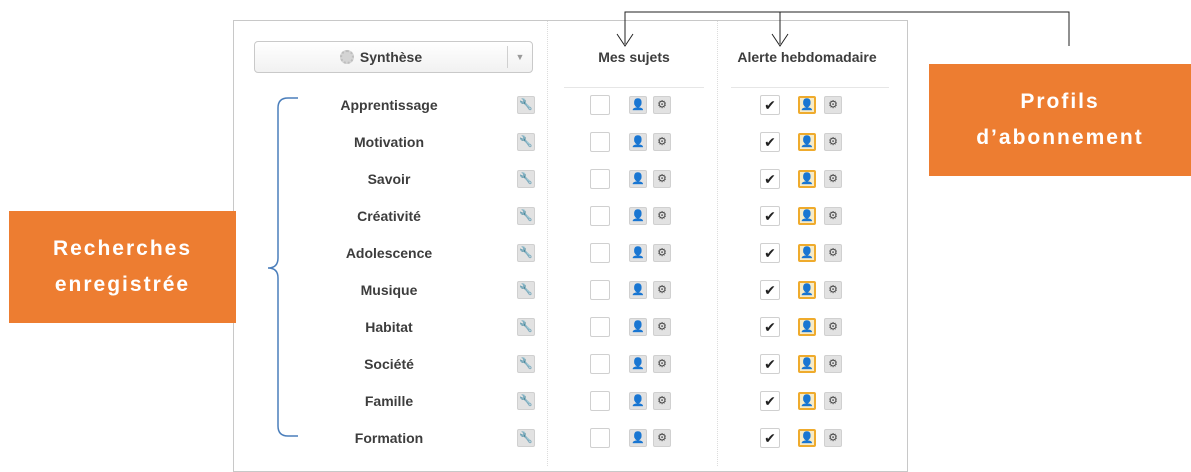 The image size is (1191, 472). Describe the element at coordinates (847, 28) in the screenshot. I see `connector-line` at that location.